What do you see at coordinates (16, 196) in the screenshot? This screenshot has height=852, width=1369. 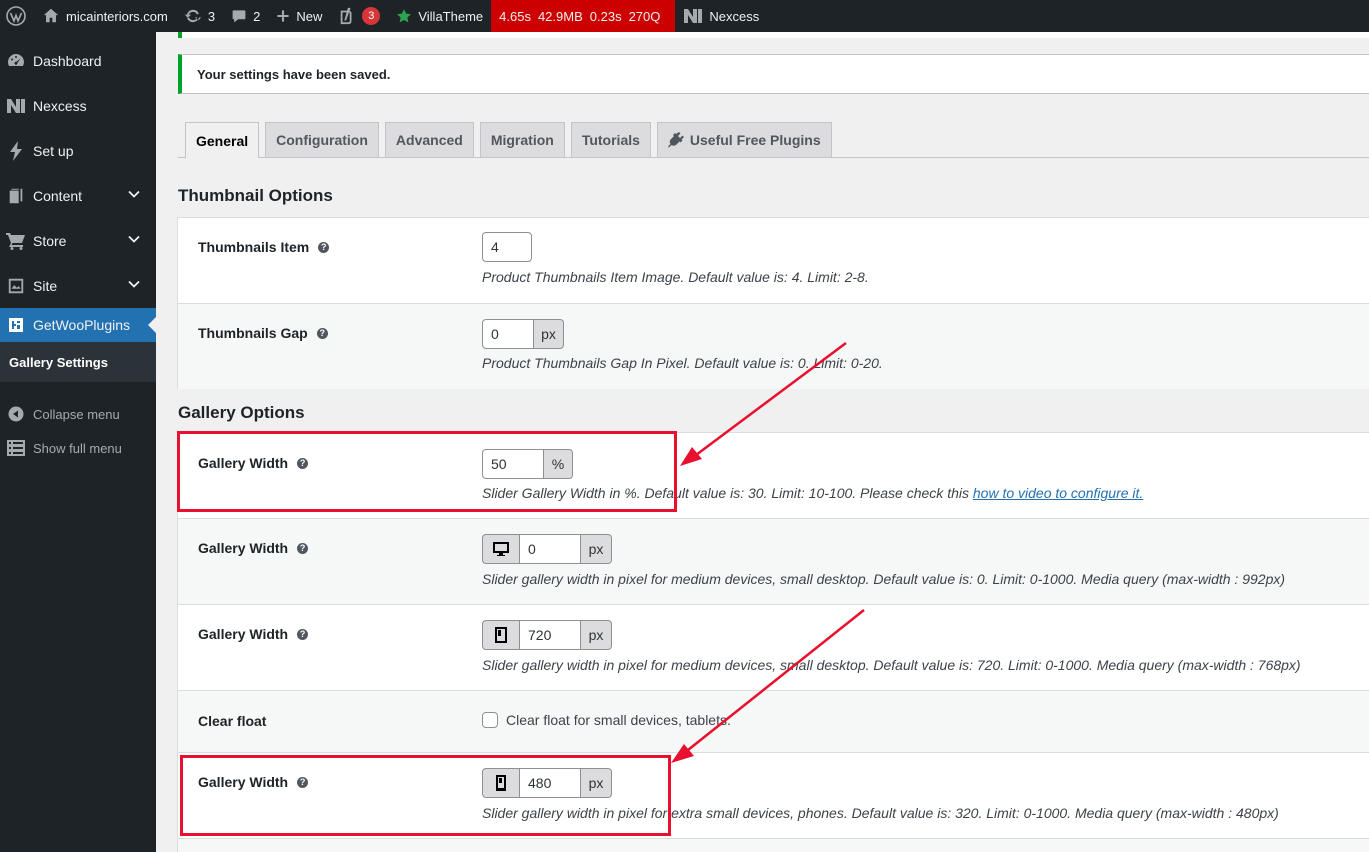 I see `content-icon` at bounding box center [16, 196].